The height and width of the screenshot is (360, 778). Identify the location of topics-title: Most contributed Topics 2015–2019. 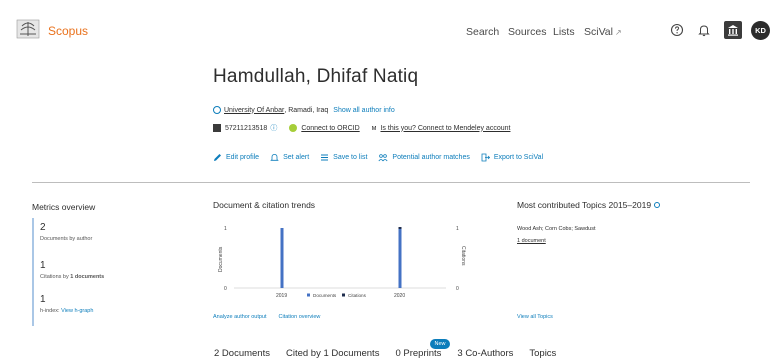
(589, 205).